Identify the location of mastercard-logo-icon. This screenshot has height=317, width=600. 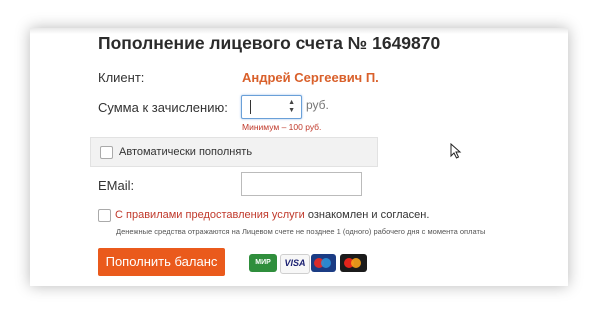
(353, 263).